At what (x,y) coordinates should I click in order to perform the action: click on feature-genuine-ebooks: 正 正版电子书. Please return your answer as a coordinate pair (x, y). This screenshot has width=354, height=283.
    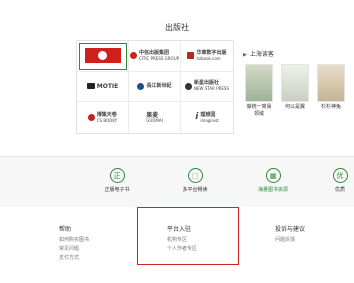
    Looking at the image, I should click on (117, 181).